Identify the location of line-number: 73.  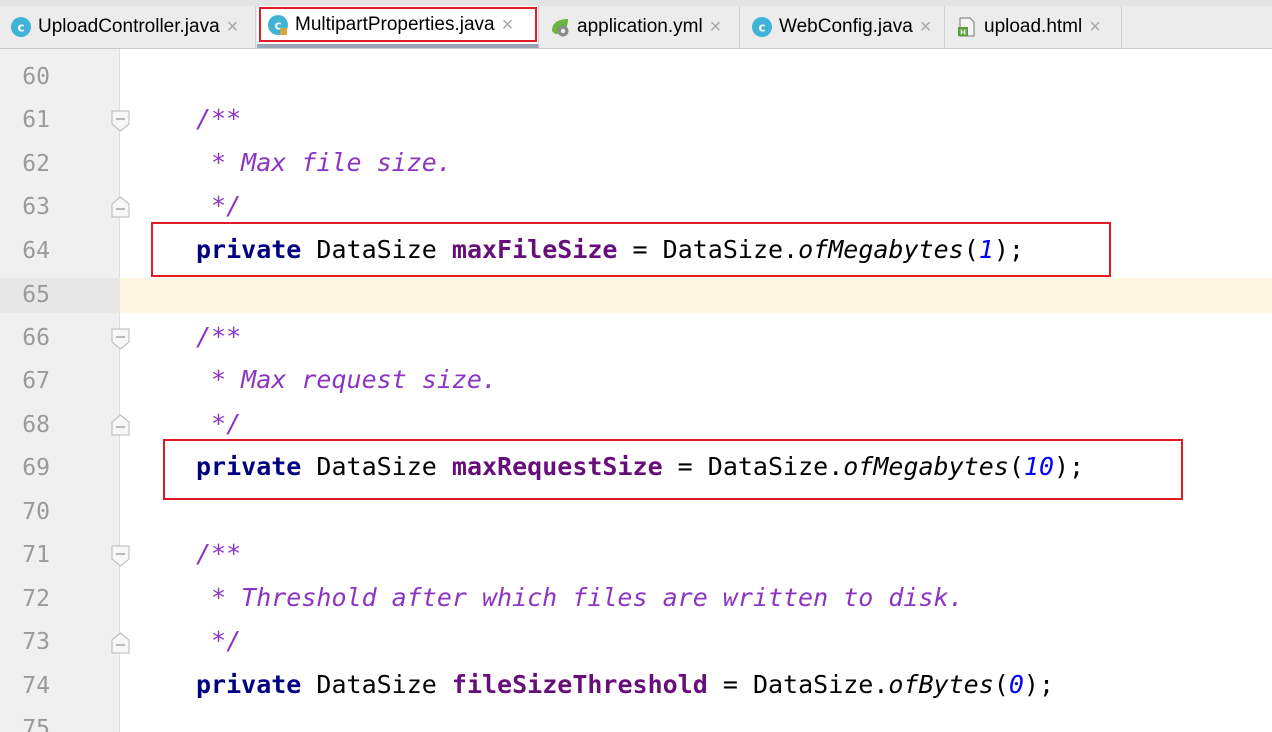
(36, 642).